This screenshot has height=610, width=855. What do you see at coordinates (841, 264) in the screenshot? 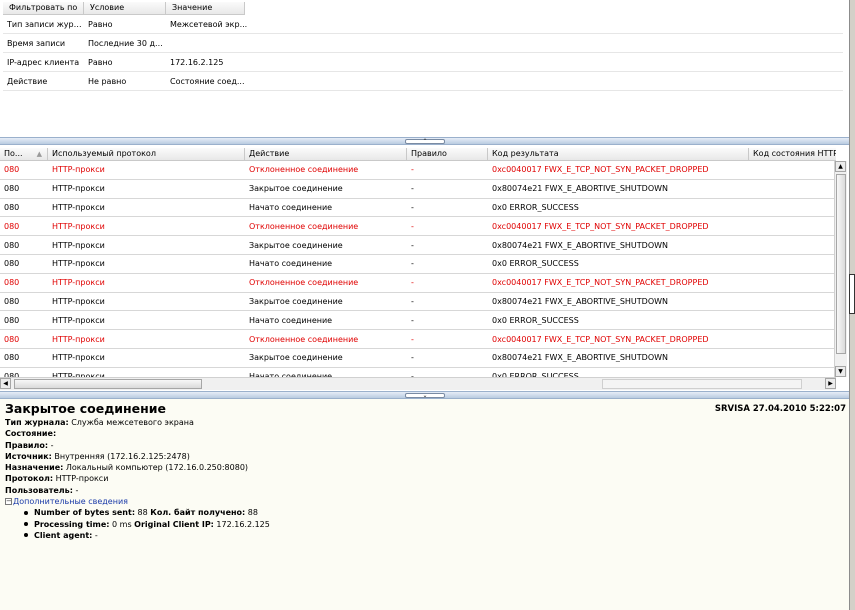
I see `vertical-scroll-thumb` at bounding box center [841, 264].